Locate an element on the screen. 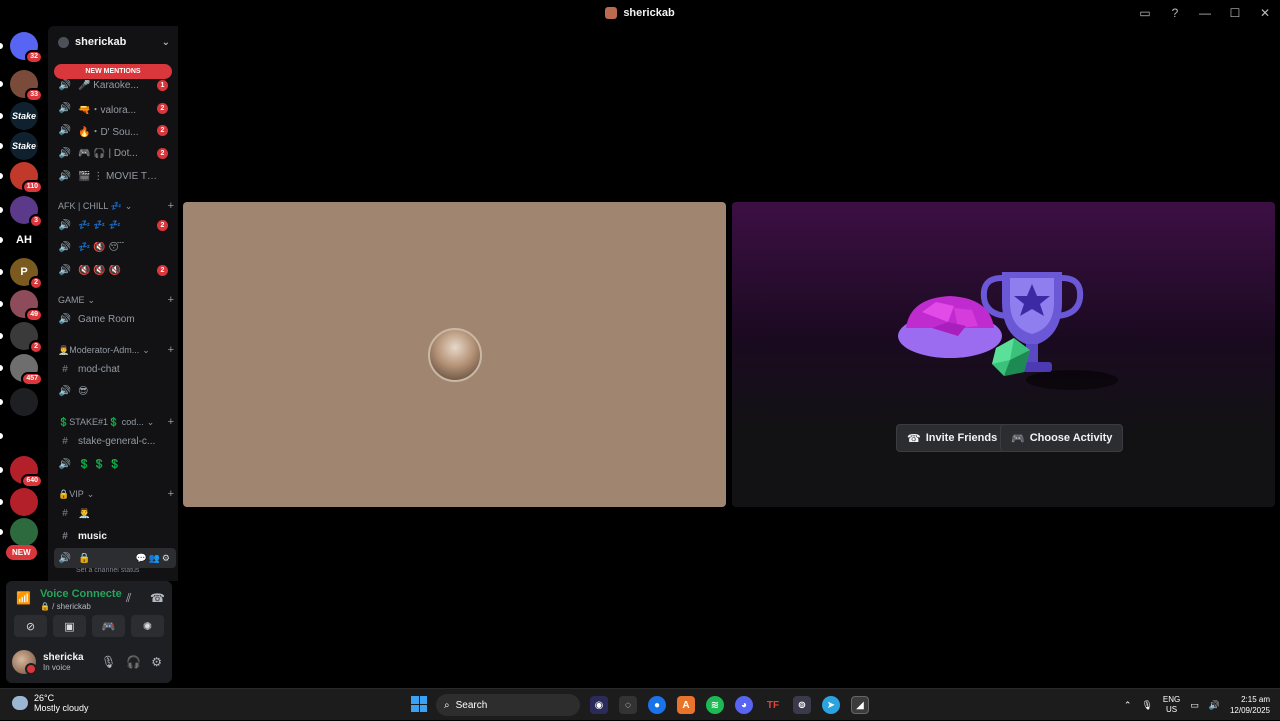  activity-button: 🎮 is located at coordinates (108, 626).